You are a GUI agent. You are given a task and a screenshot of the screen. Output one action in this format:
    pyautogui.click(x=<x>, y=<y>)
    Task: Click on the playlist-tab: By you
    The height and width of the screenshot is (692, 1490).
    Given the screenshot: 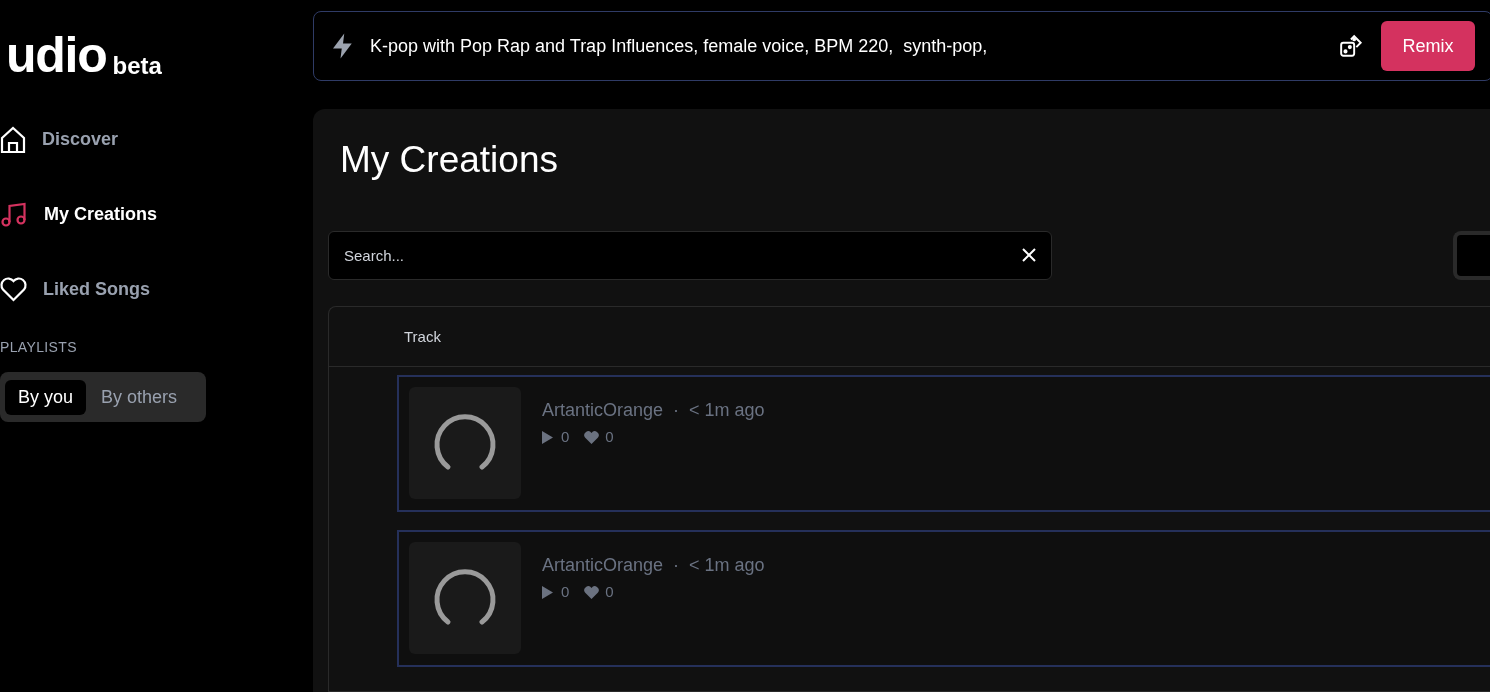 What is the action you would take?
    pyautogui.click(x=46, y=397)
    